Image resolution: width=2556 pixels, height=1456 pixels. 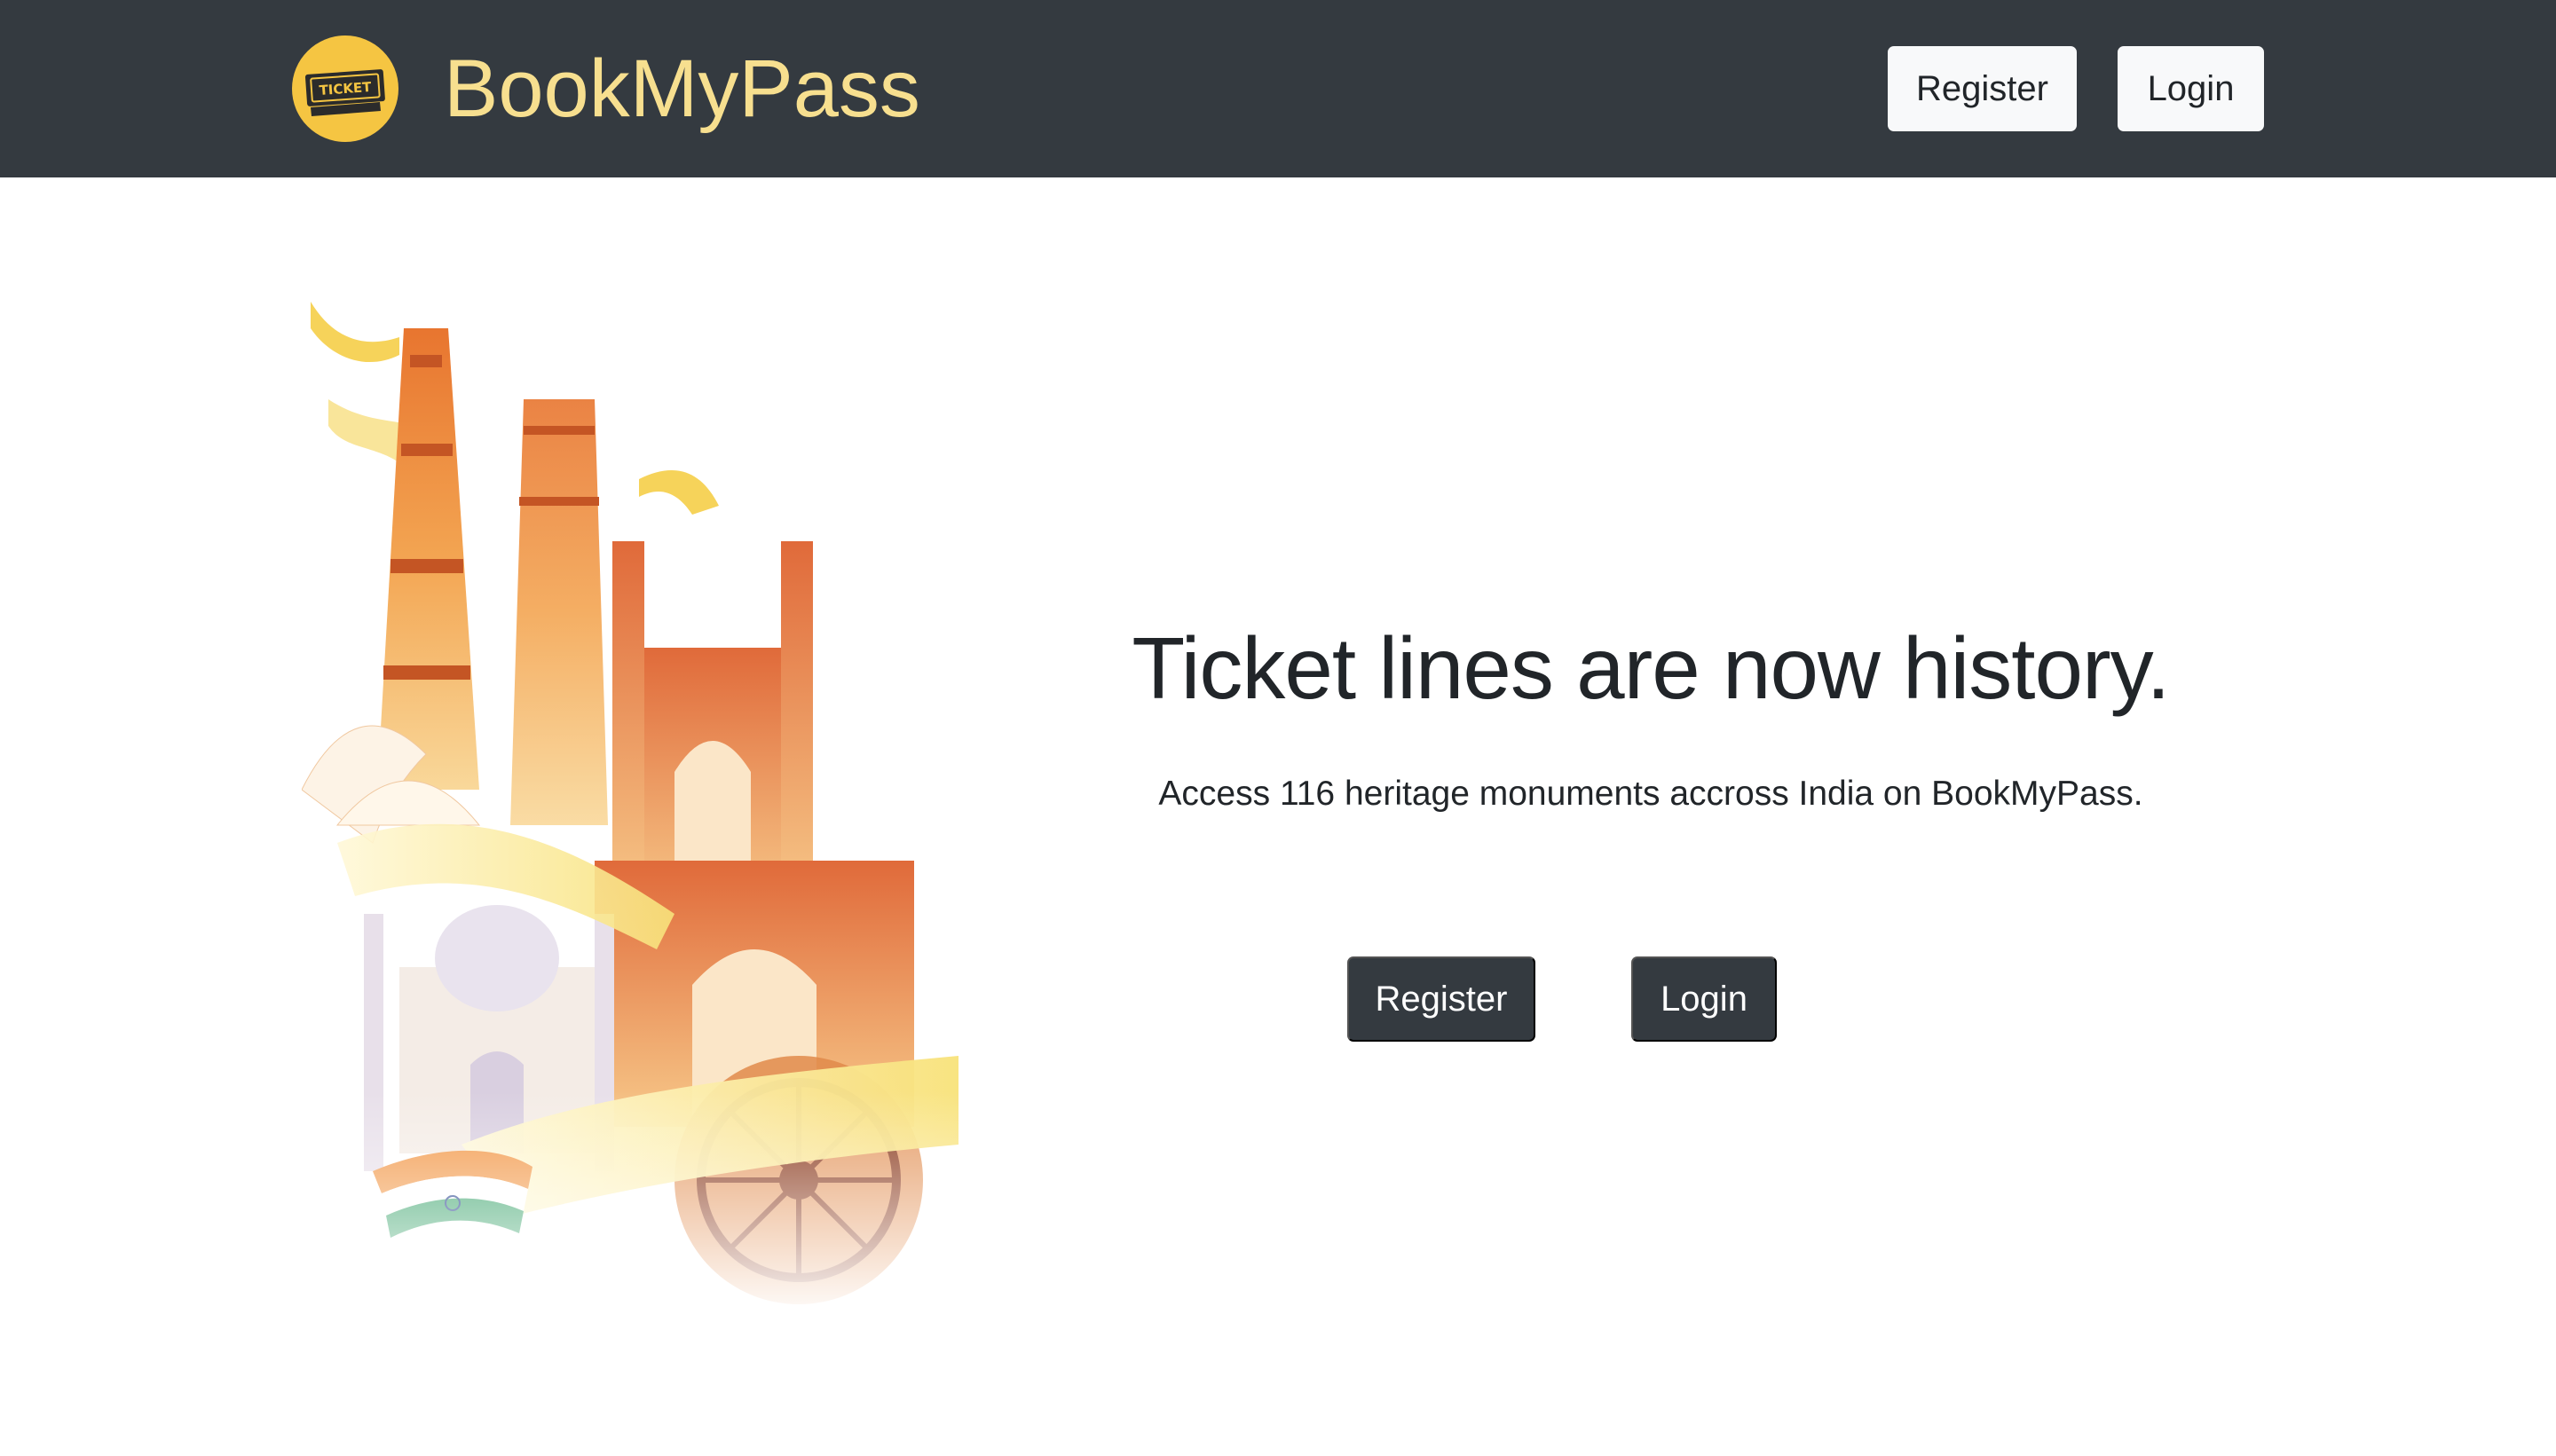 What do you see at coordinates (1278, 88) in the screenshot?
I see `top-navbar: TICKET BookMyPass Register Login` at bounding box center [1278, 88].